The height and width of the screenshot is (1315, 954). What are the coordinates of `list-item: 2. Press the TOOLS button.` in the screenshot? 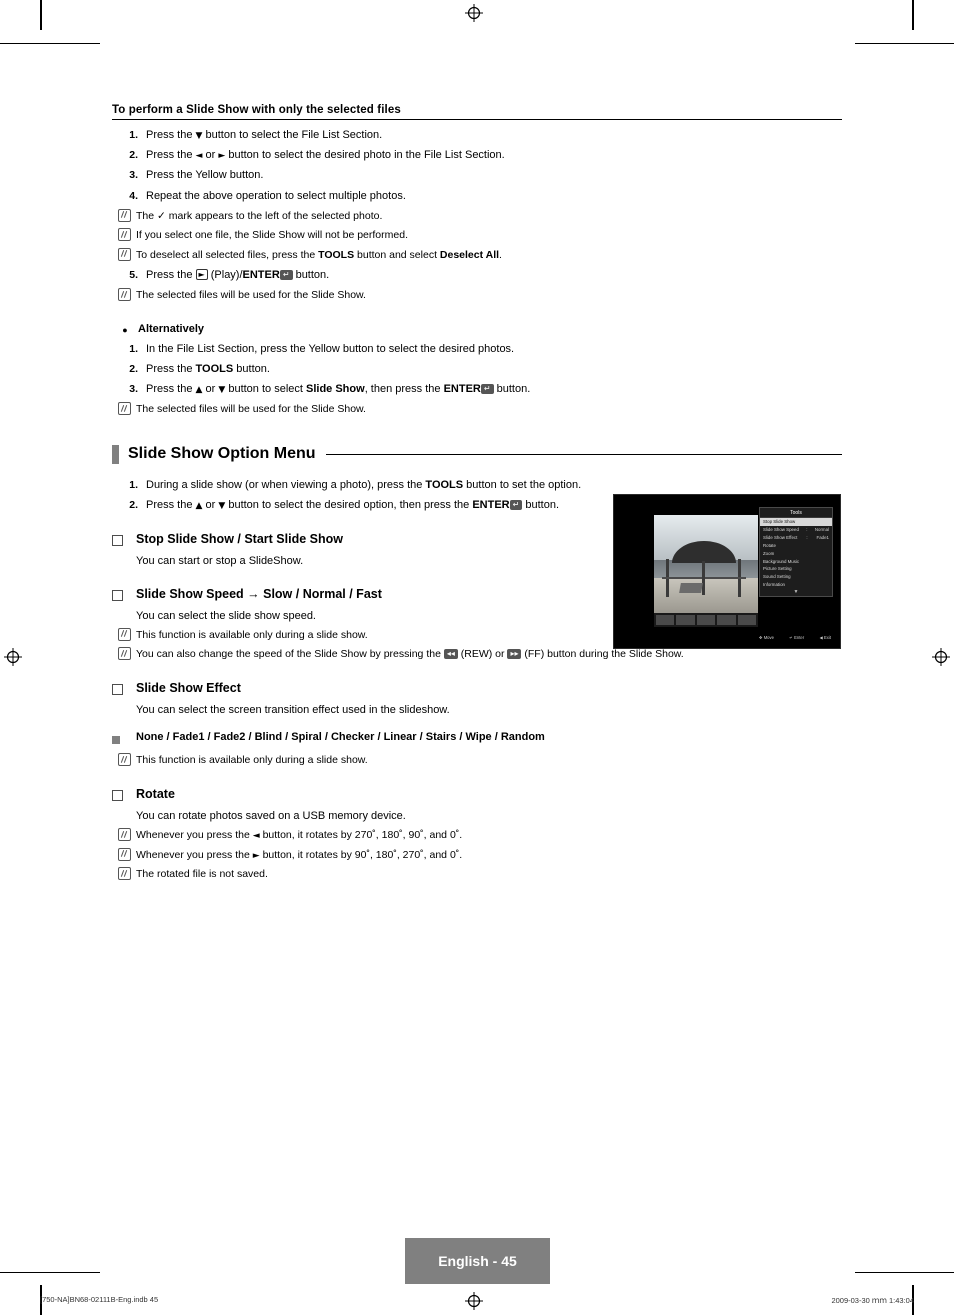 It's located at (477, 369).